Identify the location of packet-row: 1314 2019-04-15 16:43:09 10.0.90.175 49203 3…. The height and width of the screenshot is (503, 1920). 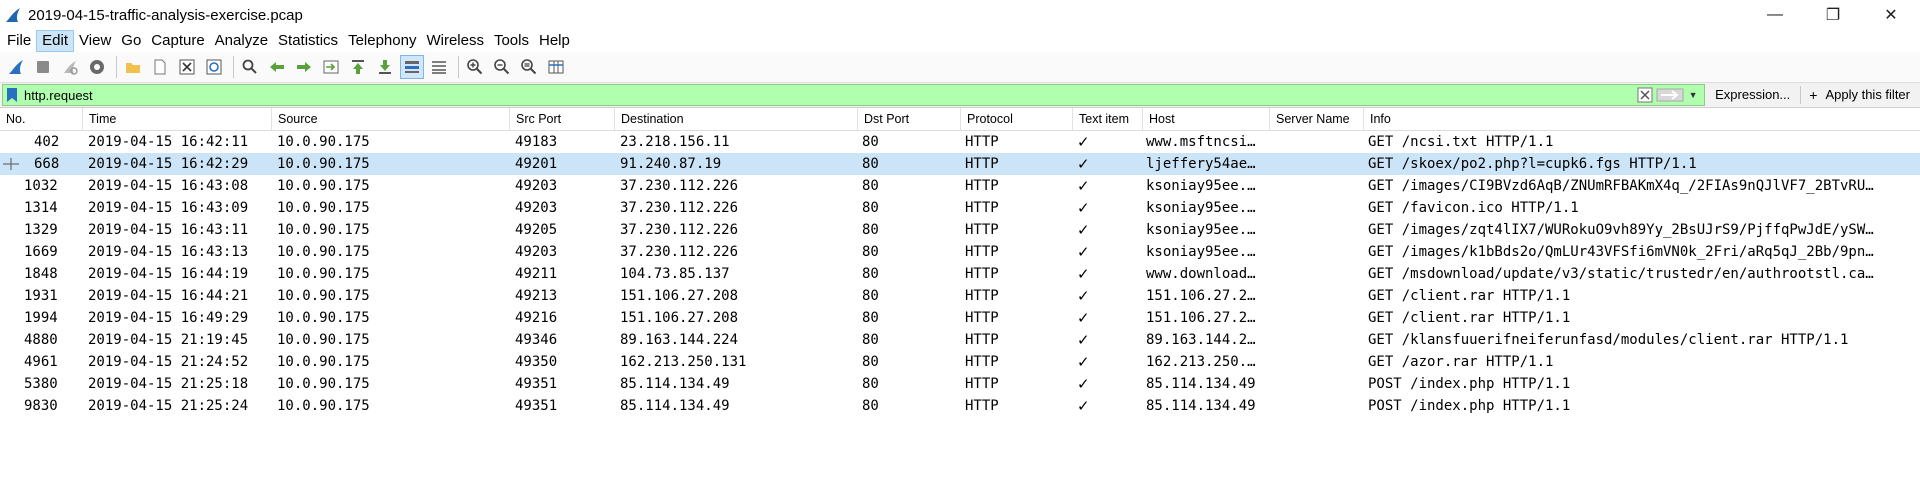
(960, 208).